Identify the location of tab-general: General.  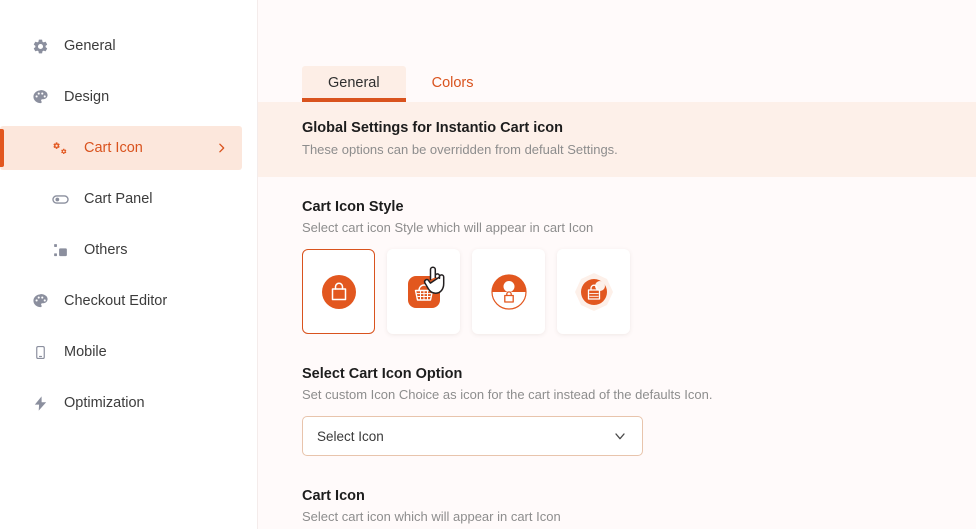
(354, 84).